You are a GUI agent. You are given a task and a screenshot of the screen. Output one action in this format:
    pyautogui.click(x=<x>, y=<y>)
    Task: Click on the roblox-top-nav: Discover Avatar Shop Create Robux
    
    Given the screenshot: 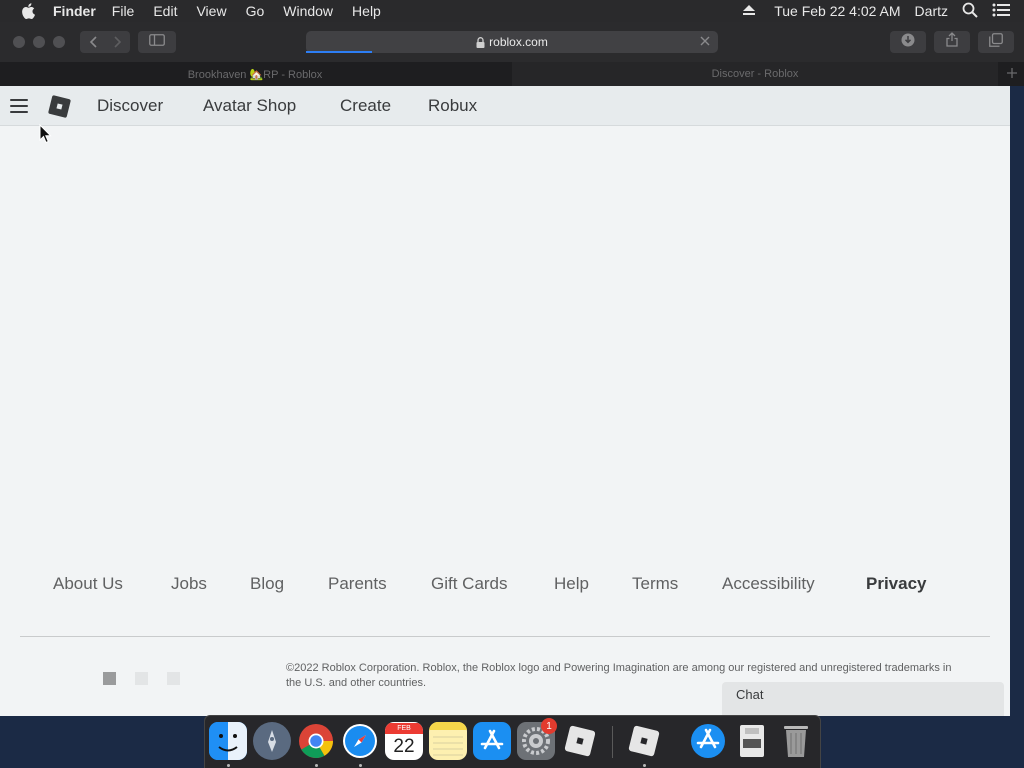 What is the action you would take?
    pyautogui.click(x=505, y=106)
    